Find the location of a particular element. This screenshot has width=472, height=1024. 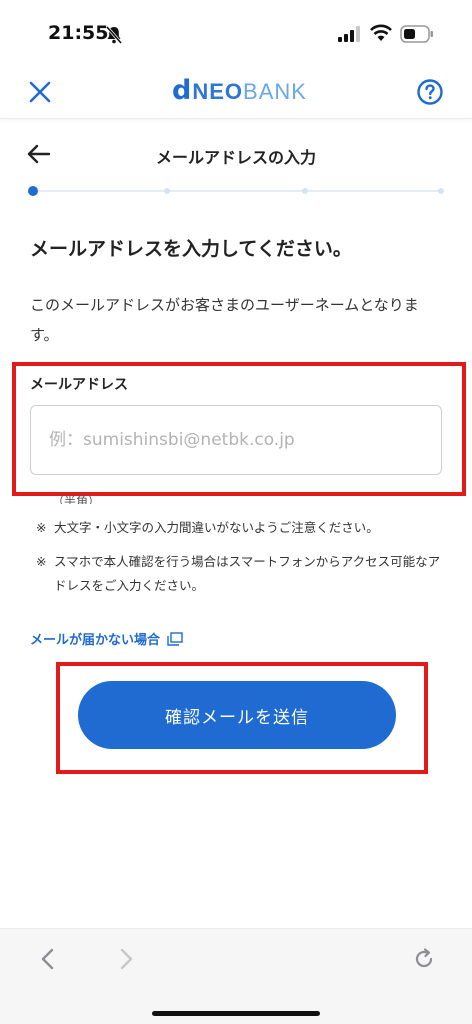

logo-bank: BANK is located at coordinates (275, 91).